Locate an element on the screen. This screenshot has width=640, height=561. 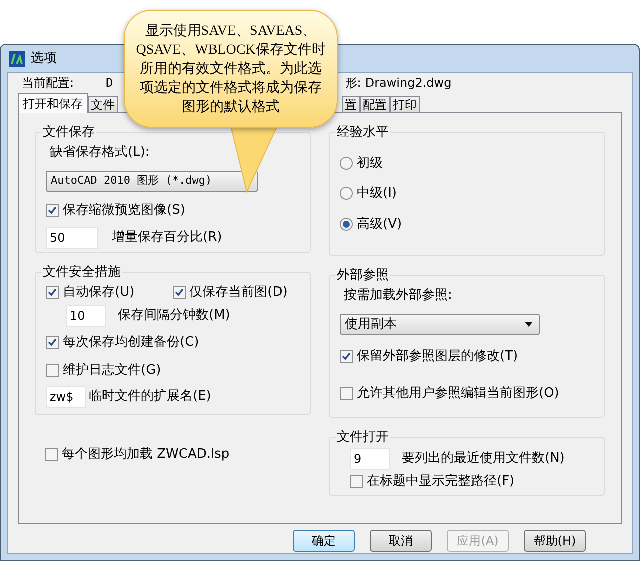
tab: 置 is located at coordinates (351, 104).